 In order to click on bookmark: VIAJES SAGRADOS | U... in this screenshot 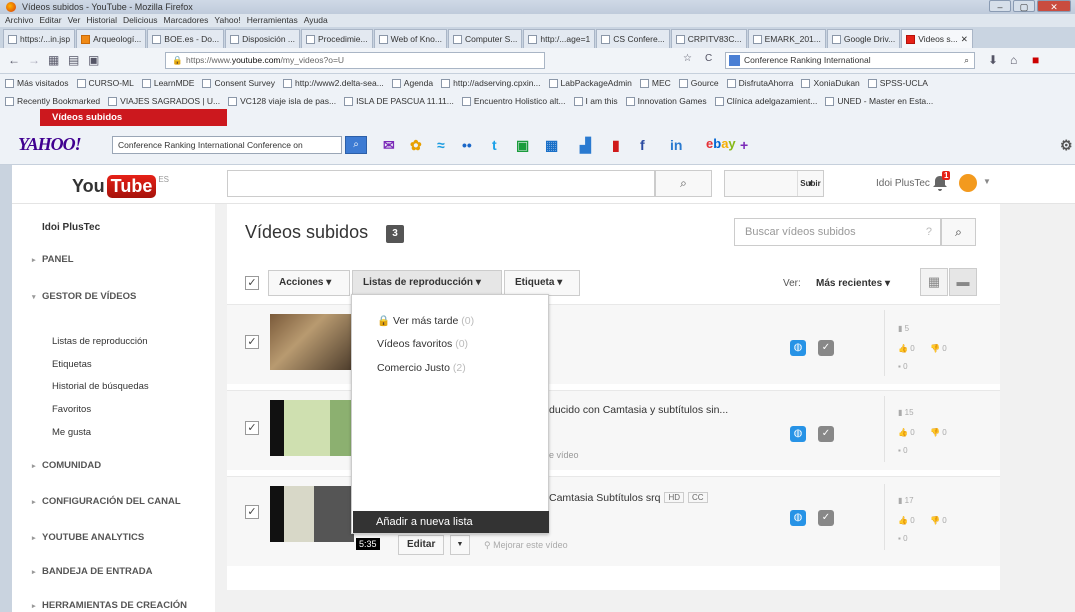, I will do `click(164, 101)`.